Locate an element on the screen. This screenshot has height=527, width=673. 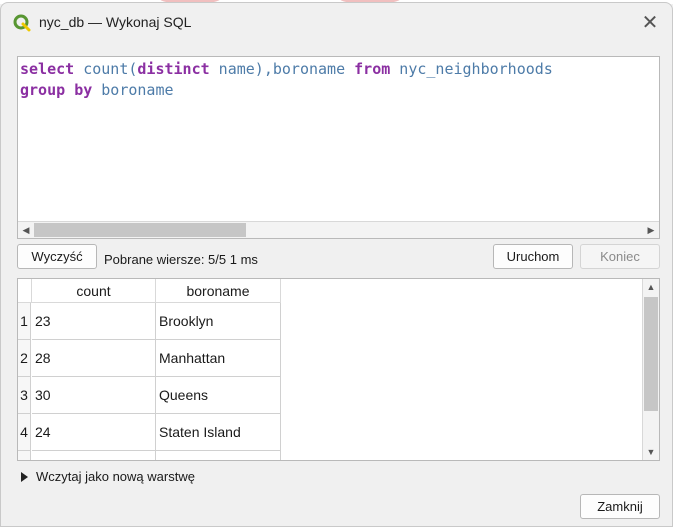
window-title: nyc_db — Wykonaj SQL is located at coordinates (115, 22).